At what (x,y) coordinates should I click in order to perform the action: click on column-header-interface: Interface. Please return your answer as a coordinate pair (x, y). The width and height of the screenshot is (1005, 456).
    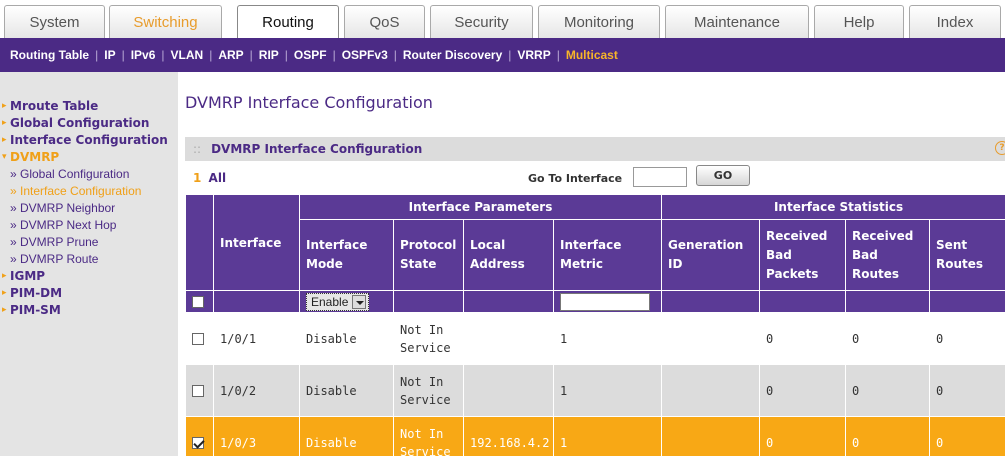
    Looking at the image, I should click on (256, 242).